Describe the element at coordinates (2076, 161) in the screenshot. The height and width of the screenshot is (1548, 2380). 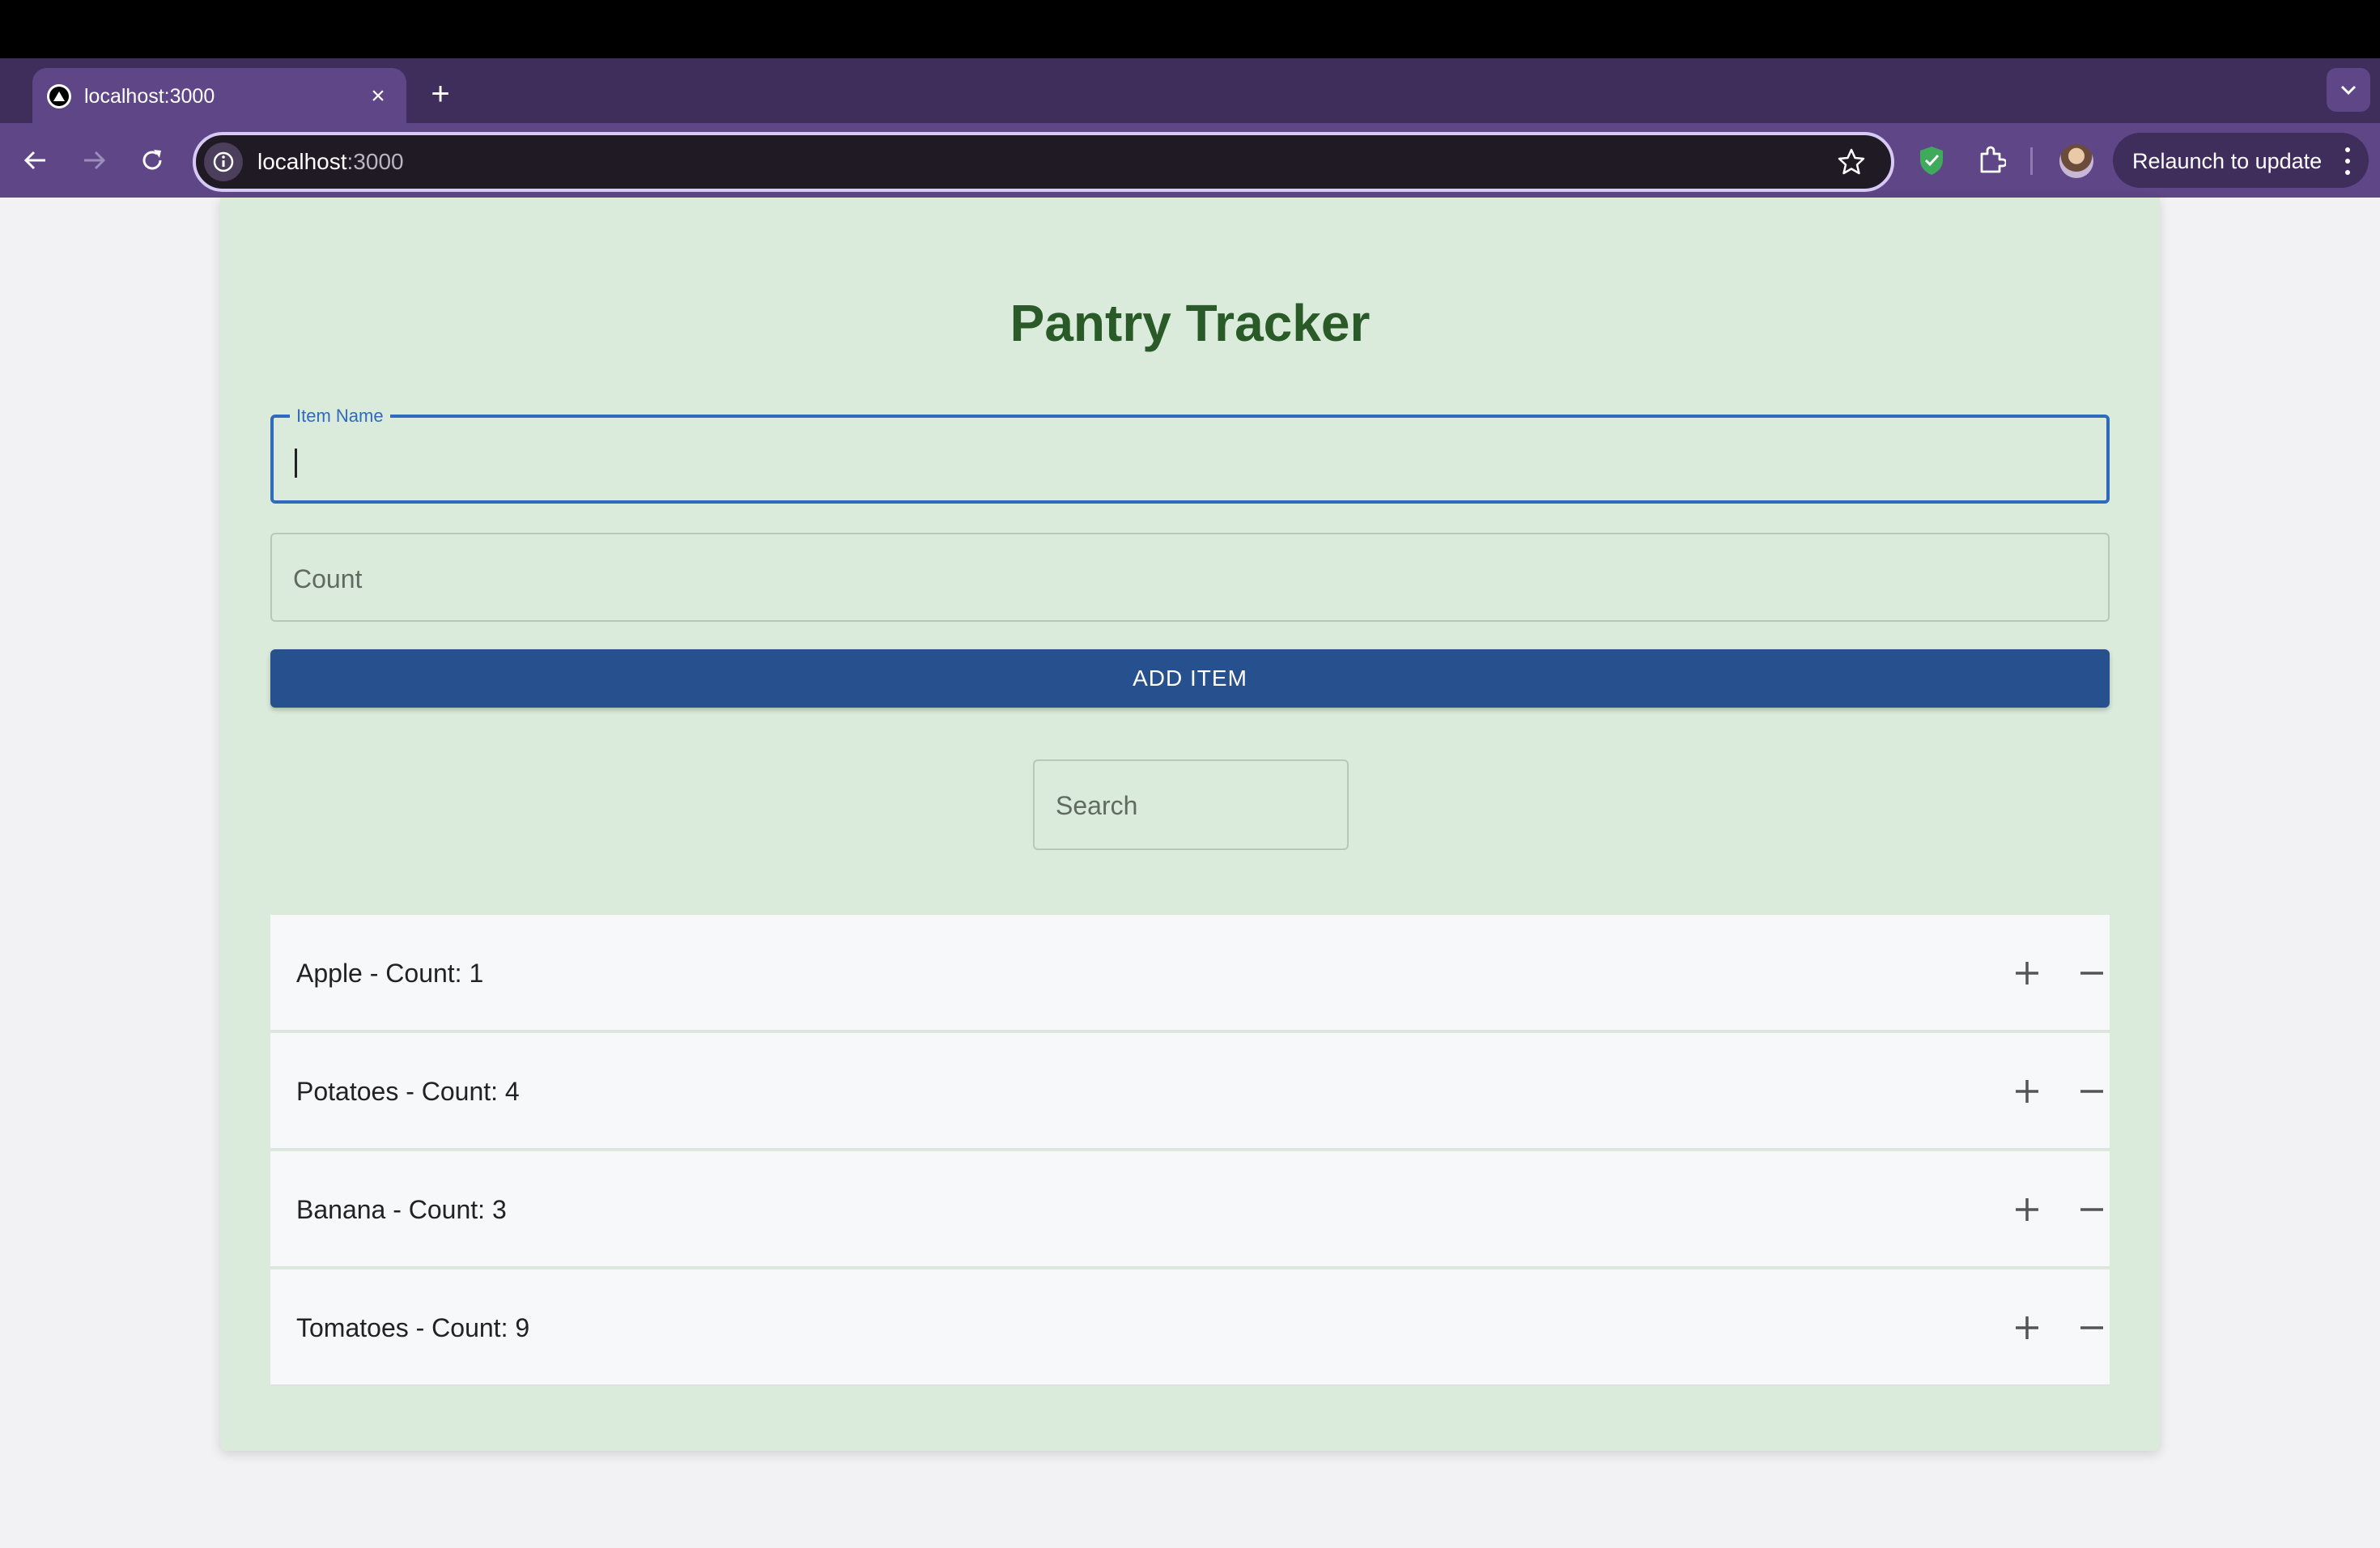
I see `avatar` at that location.